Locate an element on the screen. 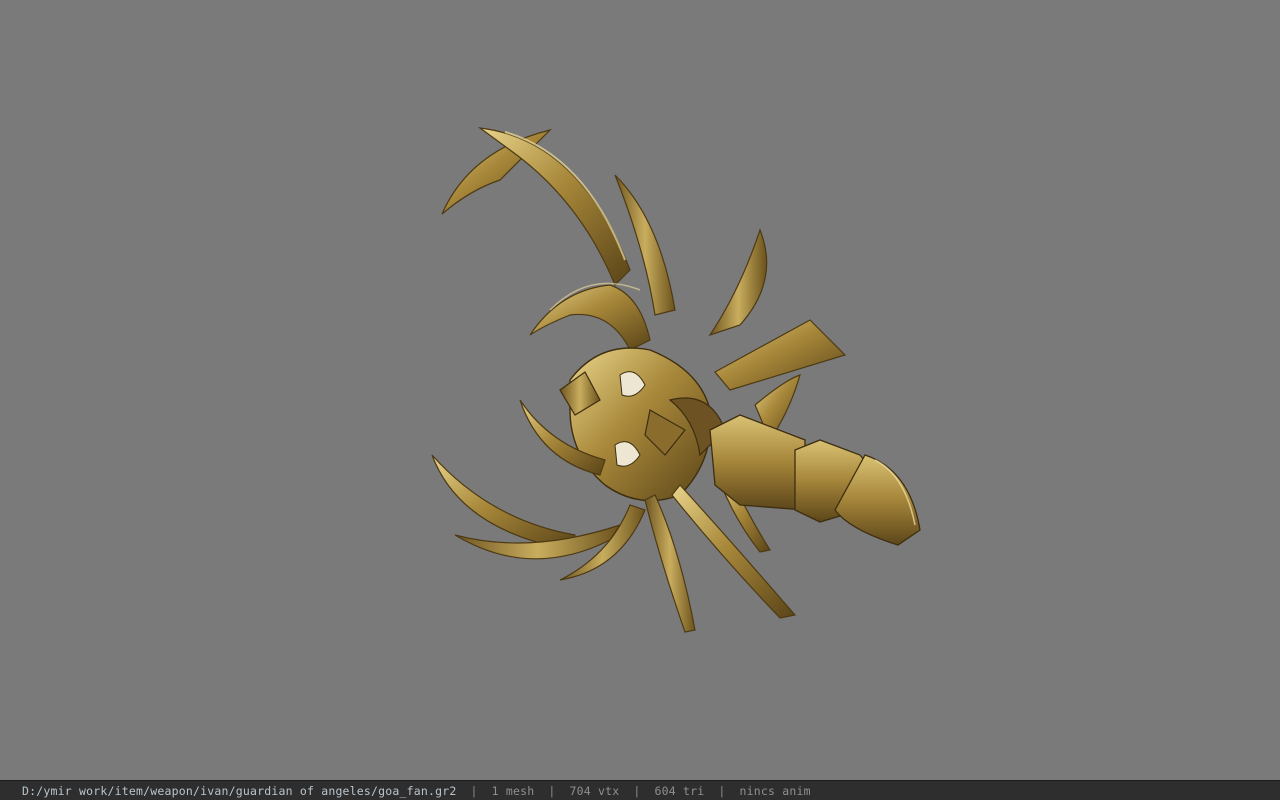 The width and height of the screenshot is (1280, 800). mesh-count: 1 mesh is located at coordinates (513, 790).